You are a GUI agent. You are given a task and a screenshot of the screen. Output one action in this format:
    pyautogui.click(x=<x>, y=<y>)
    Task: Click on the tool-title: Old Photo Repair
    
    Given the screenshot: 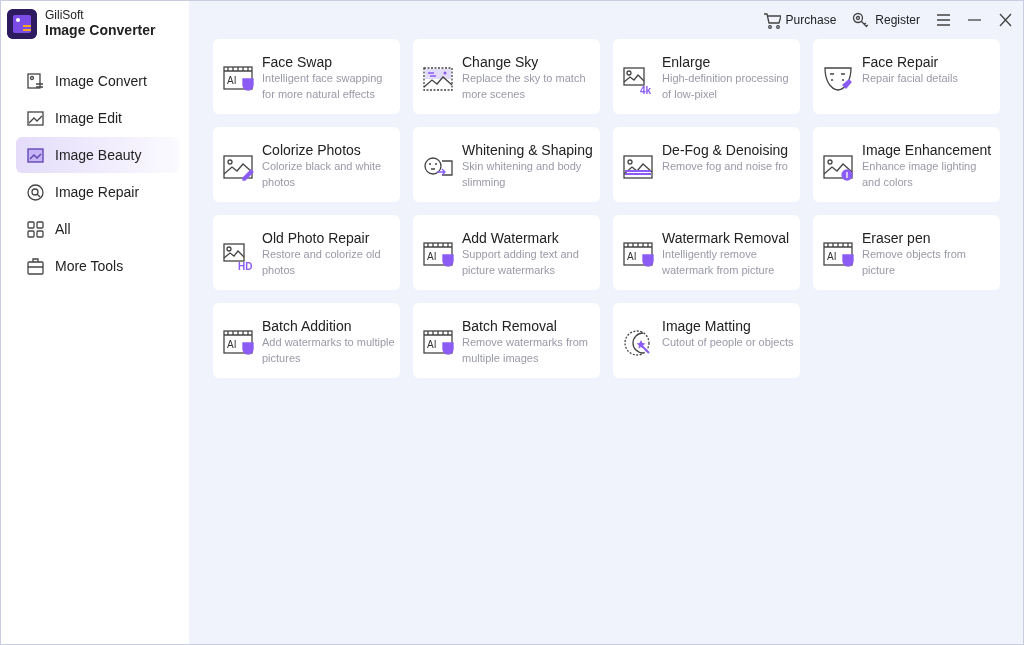 What is the action you would take?
    pyautogui.click(x=316, y=238)
    